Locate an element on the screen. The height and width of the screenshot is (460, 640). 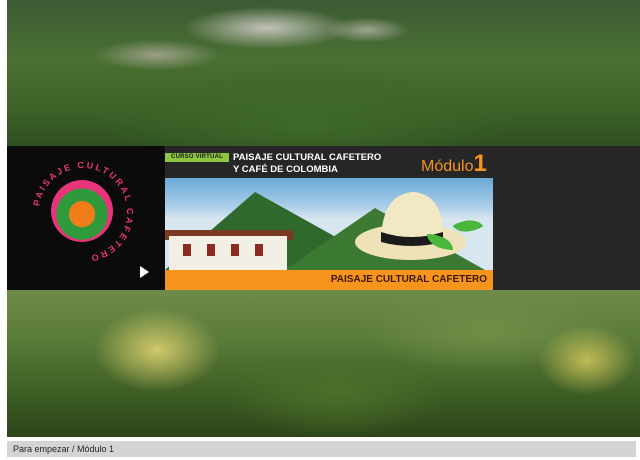
course-subtitle: PAISAJE CULTURAL CAFETERO is located at coordinates (408, 279).